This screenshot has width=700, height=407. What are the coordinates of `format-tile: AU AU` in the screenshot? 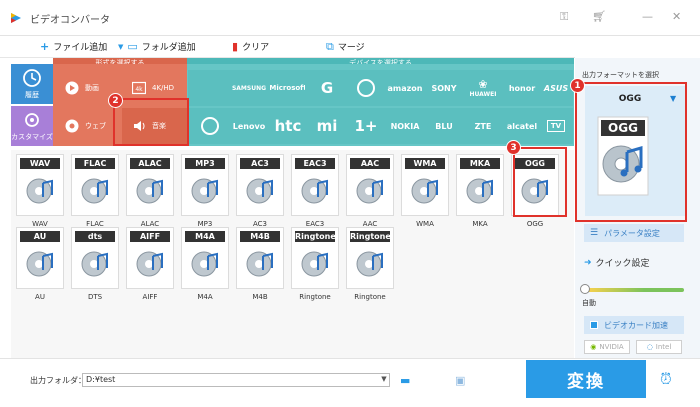 It's located at (40, 264).